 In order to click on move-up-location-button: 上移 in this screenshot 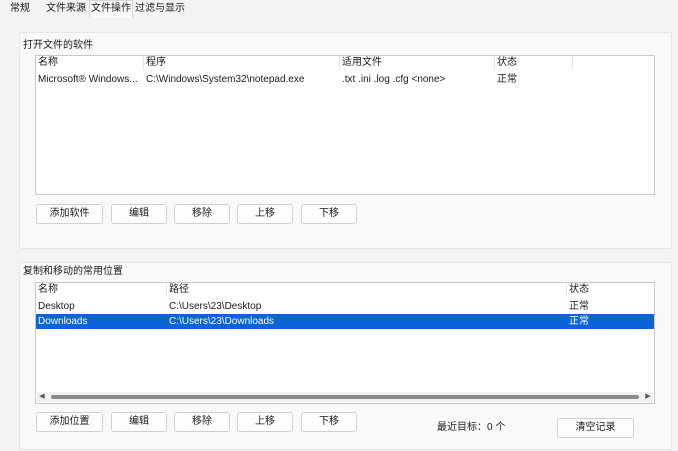, I will do `click(265, 422)`.